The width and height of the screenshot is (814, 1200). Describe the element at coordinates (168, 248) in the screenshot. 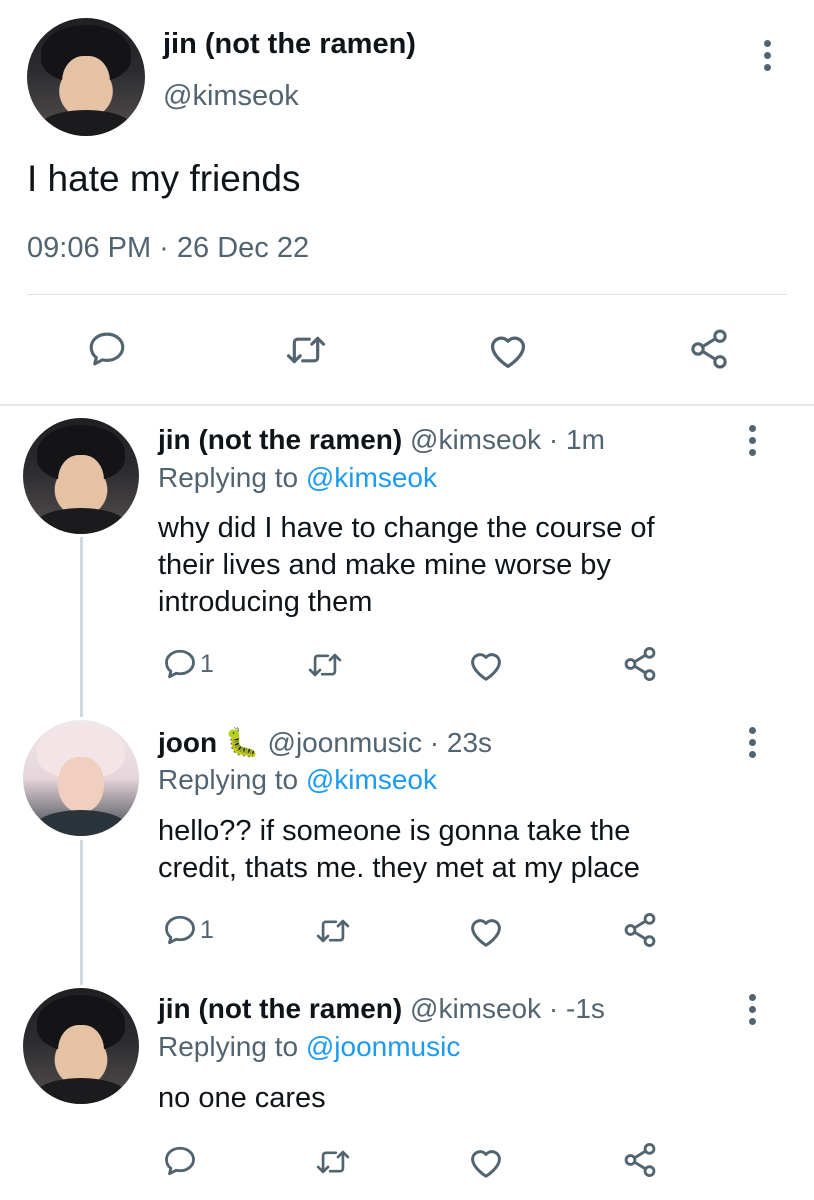

I see `tweet-timestamp: 09:06 PM · 26 Dec 22` at that location.